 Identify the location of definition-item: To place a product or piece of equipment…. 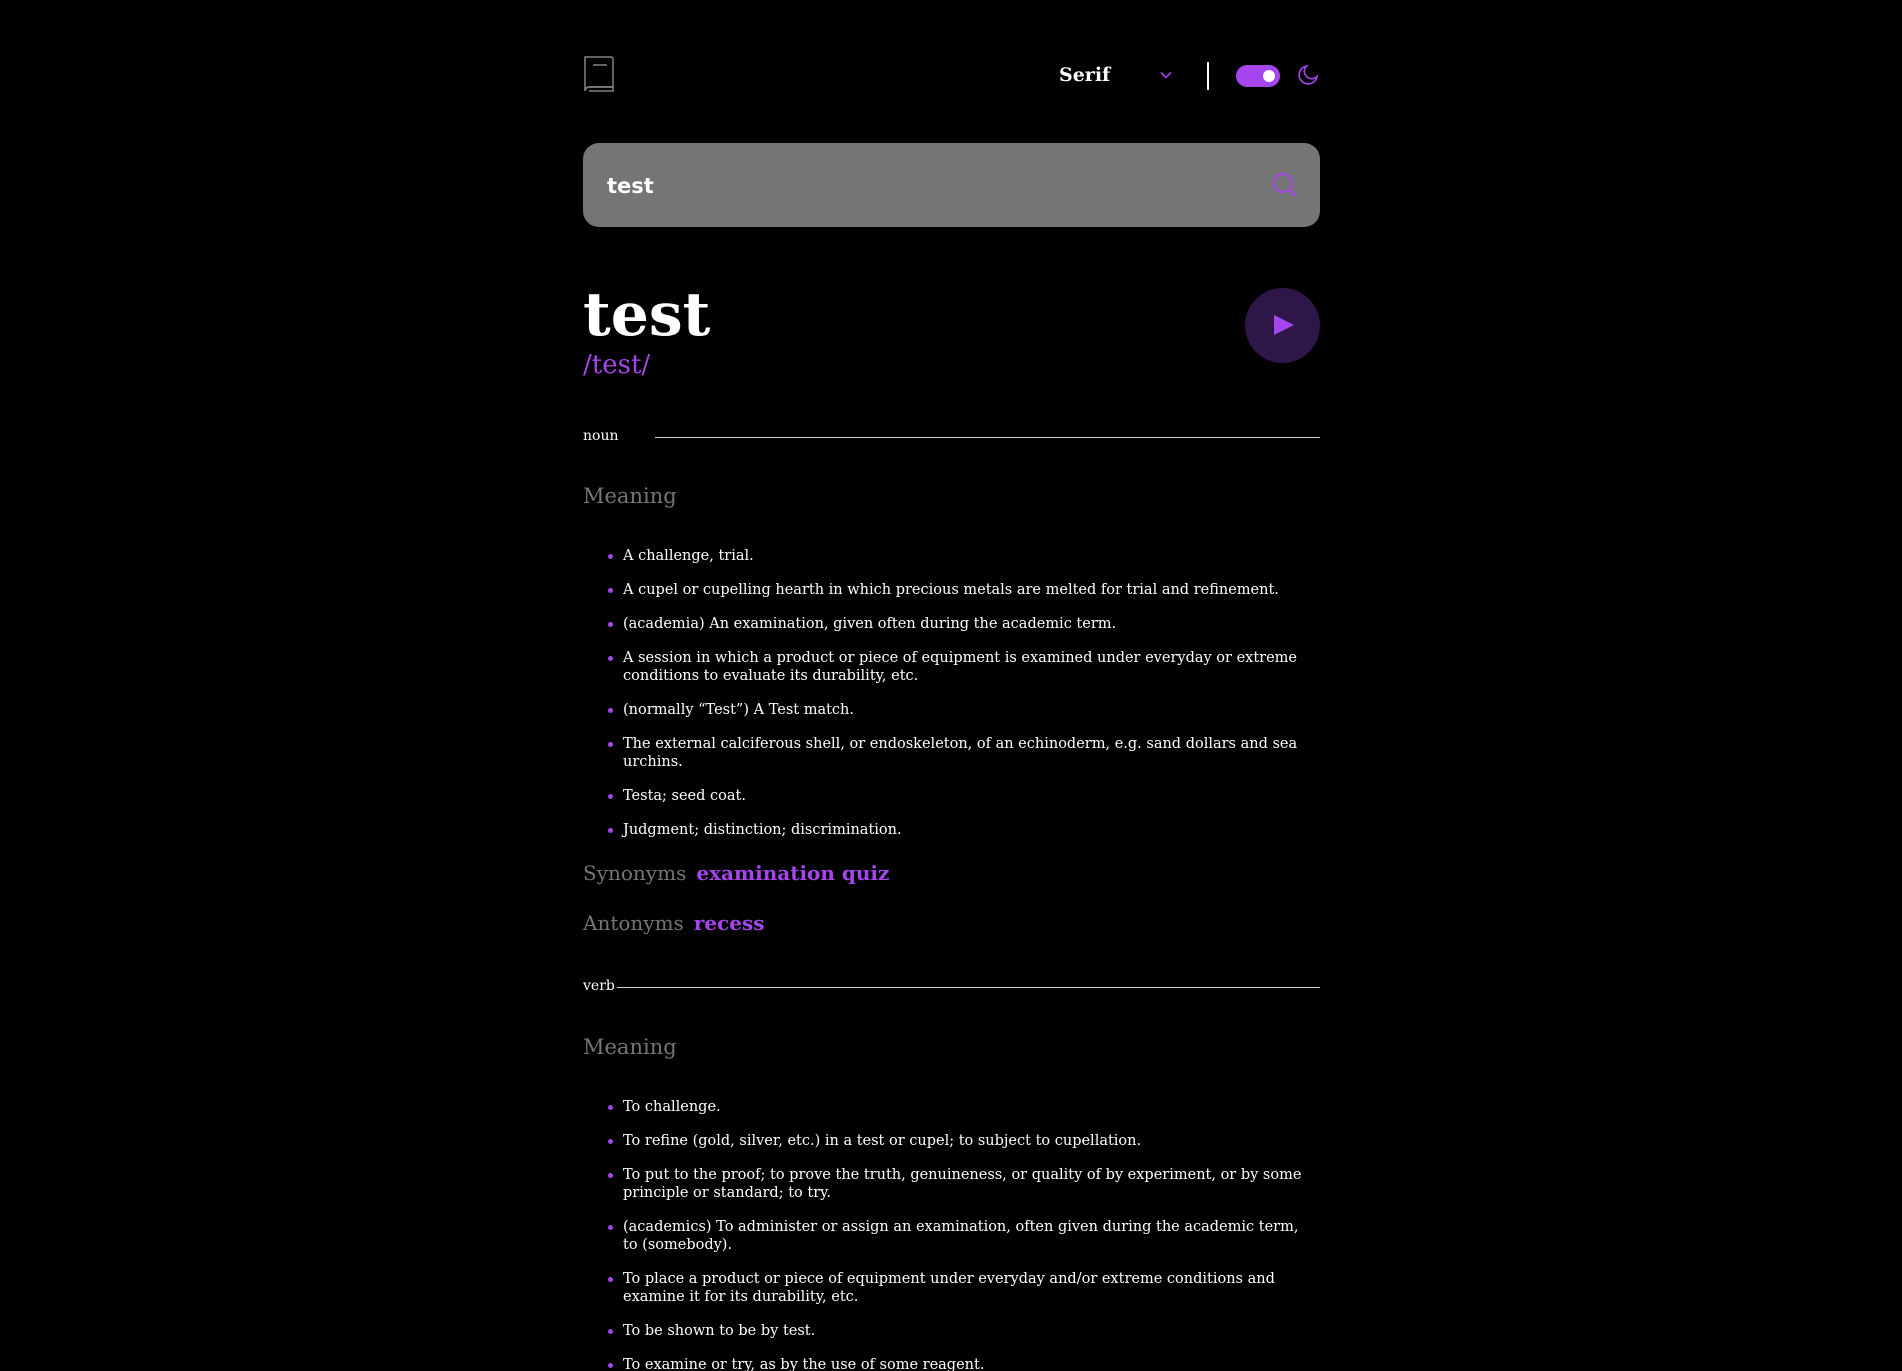
(951, 1288).